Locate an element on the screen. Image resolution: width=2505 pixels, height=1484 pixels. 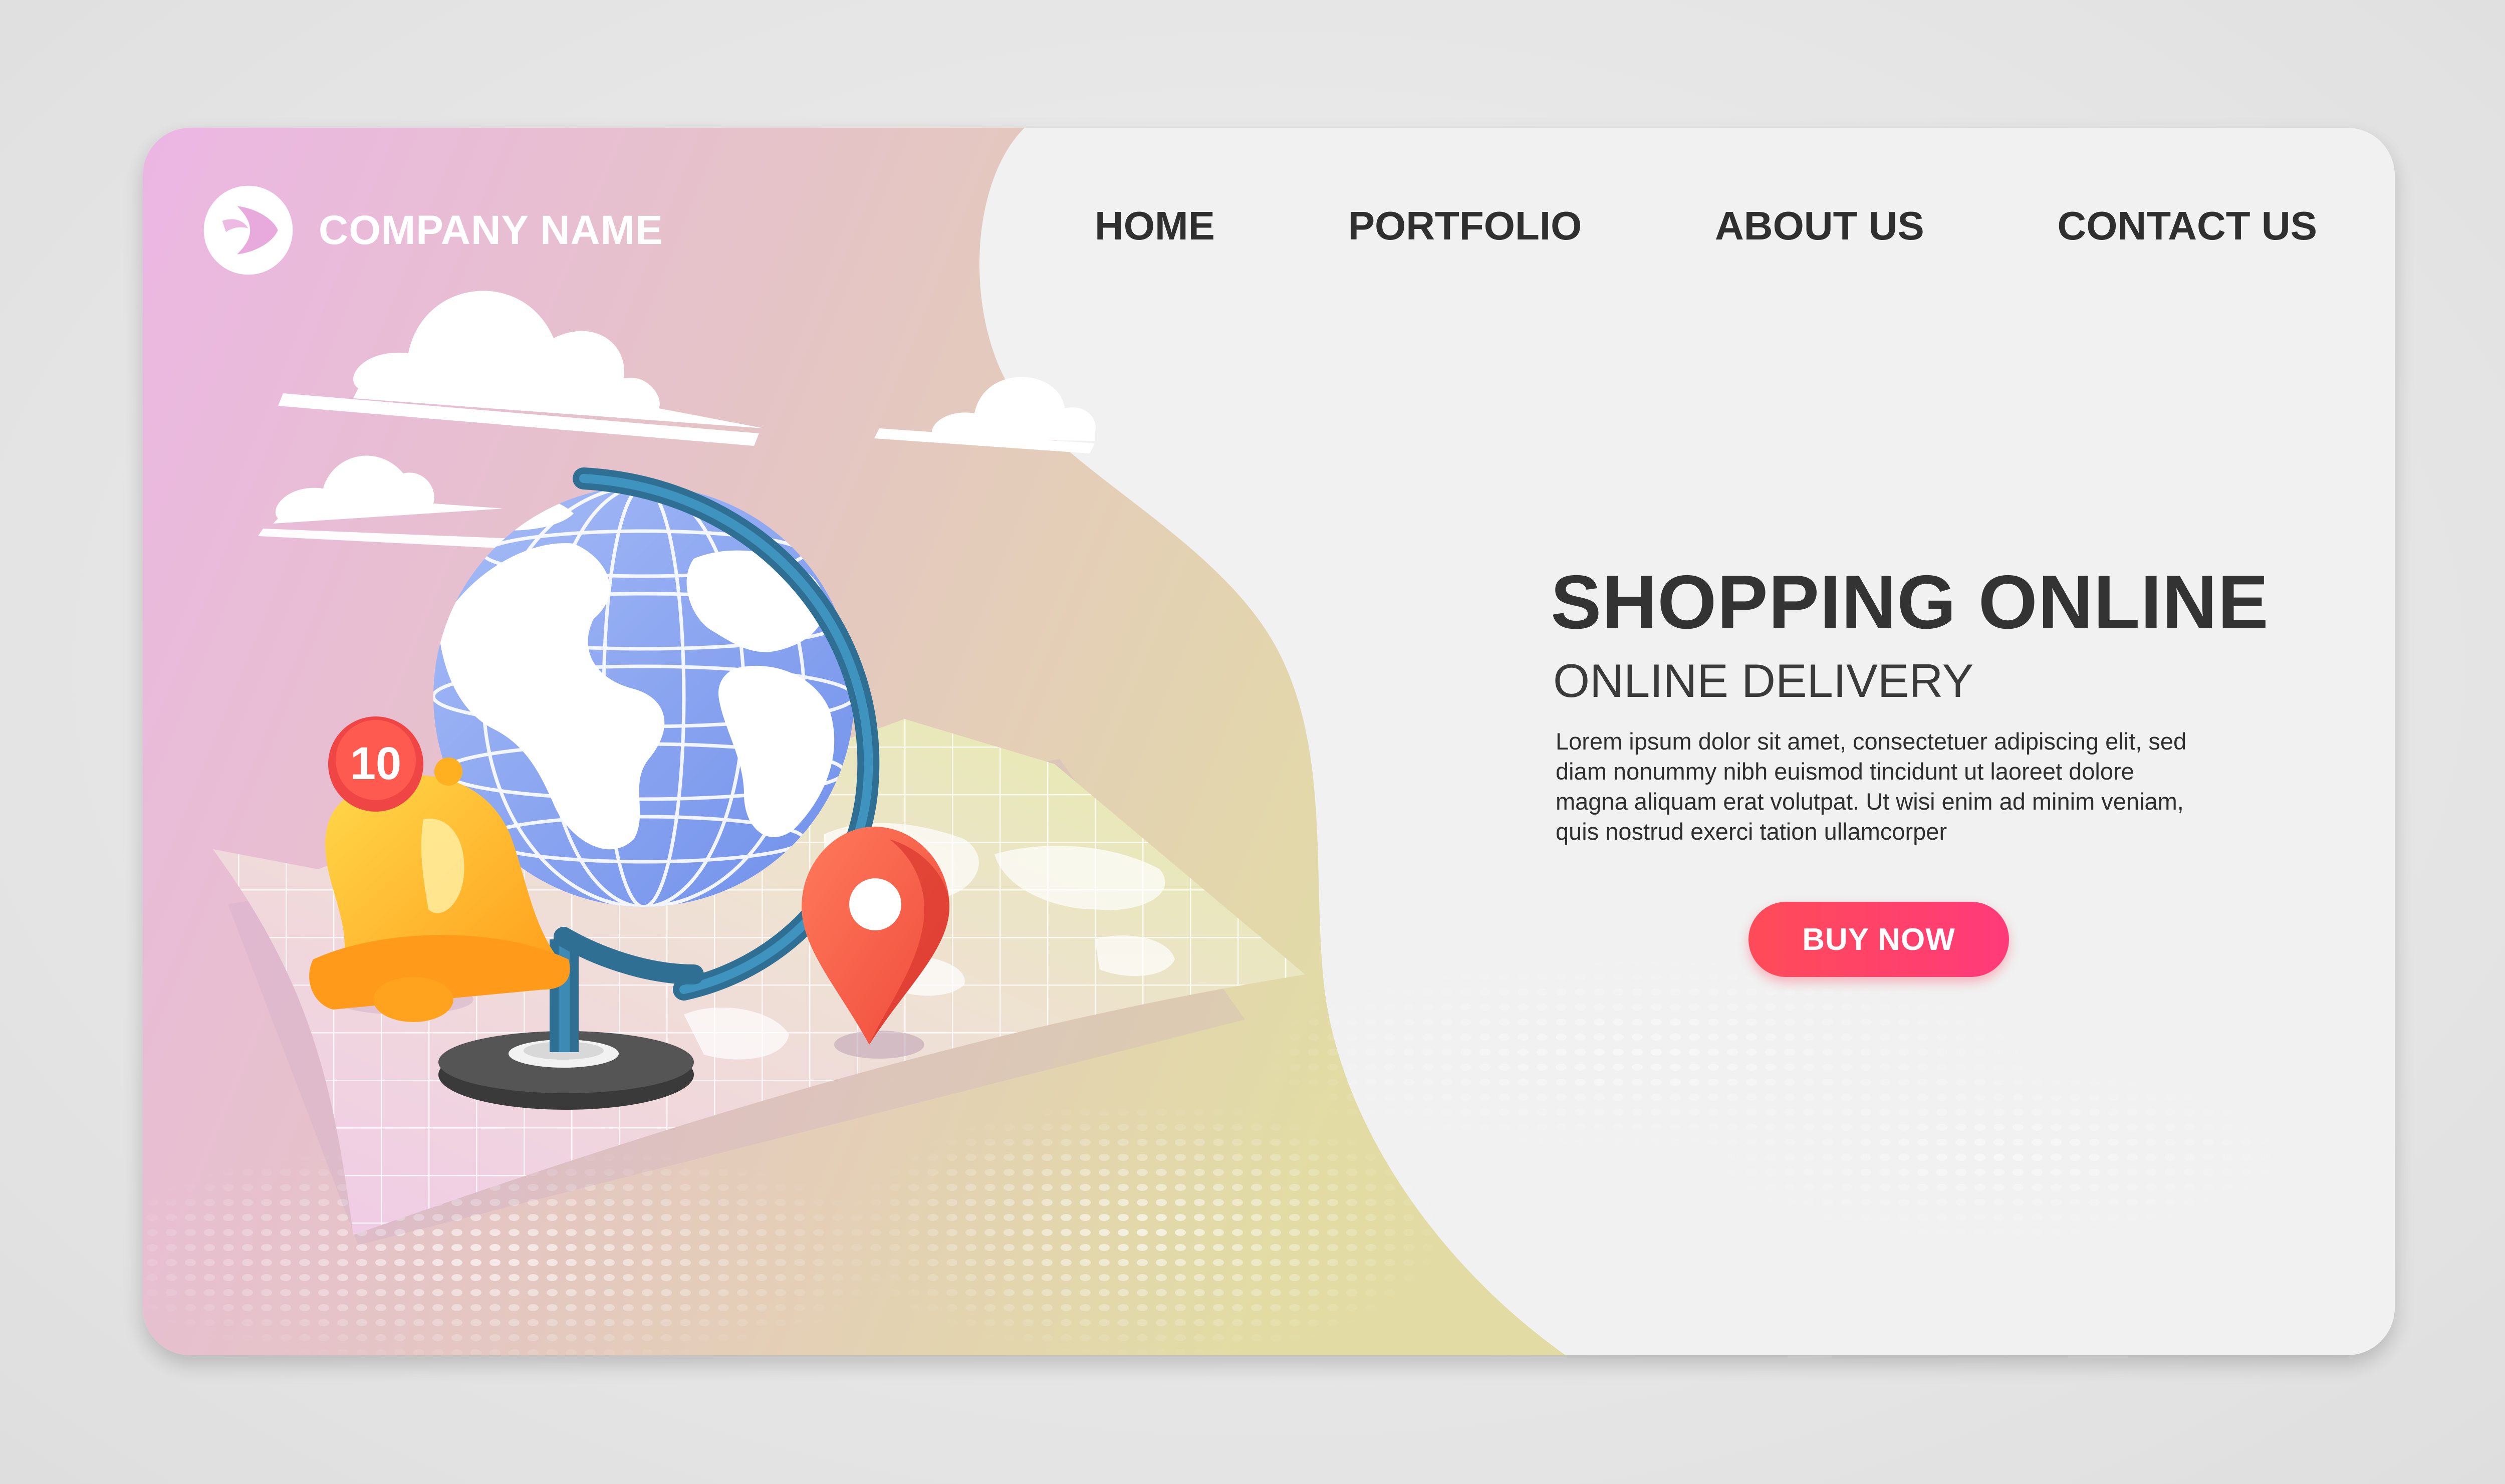
nav-about-us: ABOUT US is located at coordinates (1819, 226).